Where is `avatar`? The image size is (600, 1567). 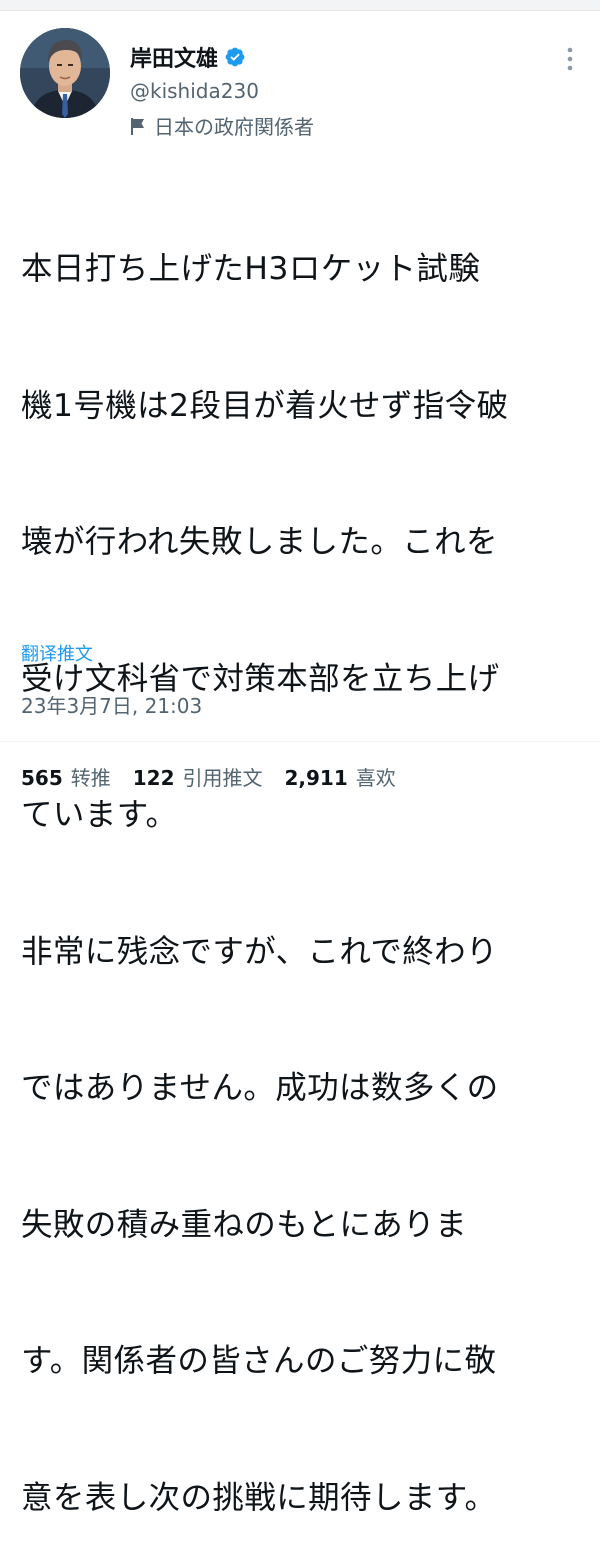 avatar is located at coordinates (65, 73).